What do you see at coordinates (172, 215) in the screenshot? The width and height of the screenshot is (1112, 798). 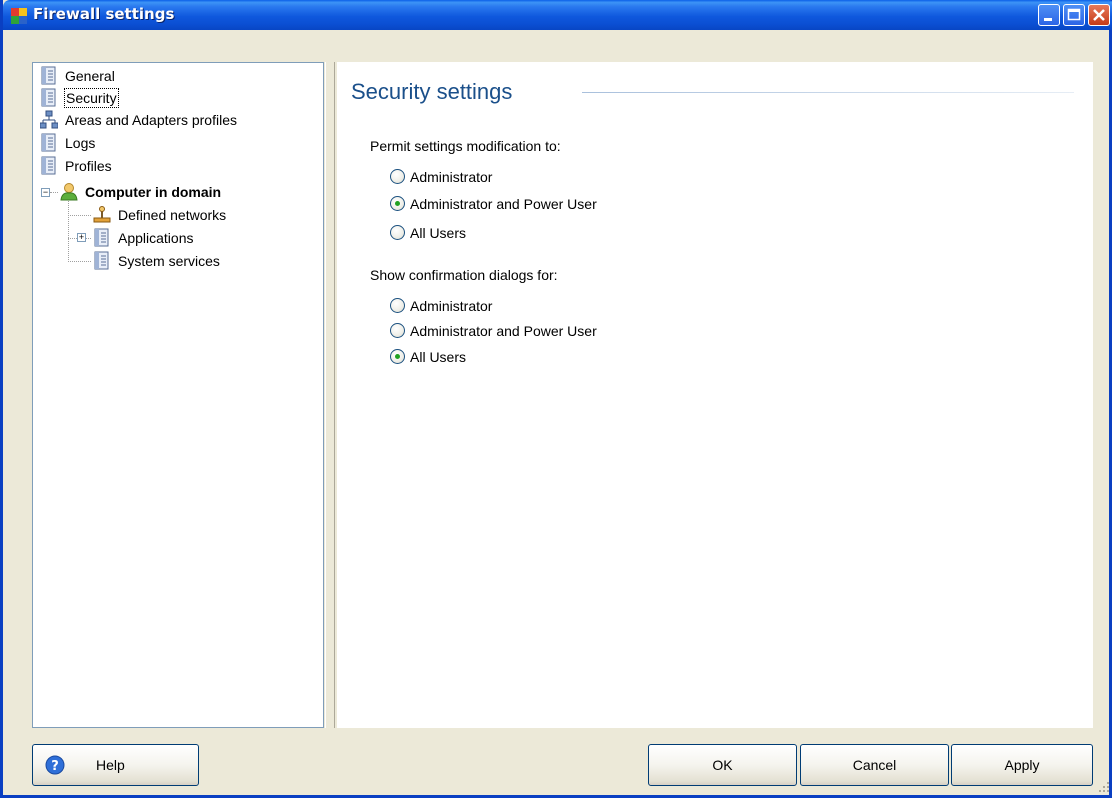 I see `tree-item-label: Defined networks` at bounding box center [172, 215].